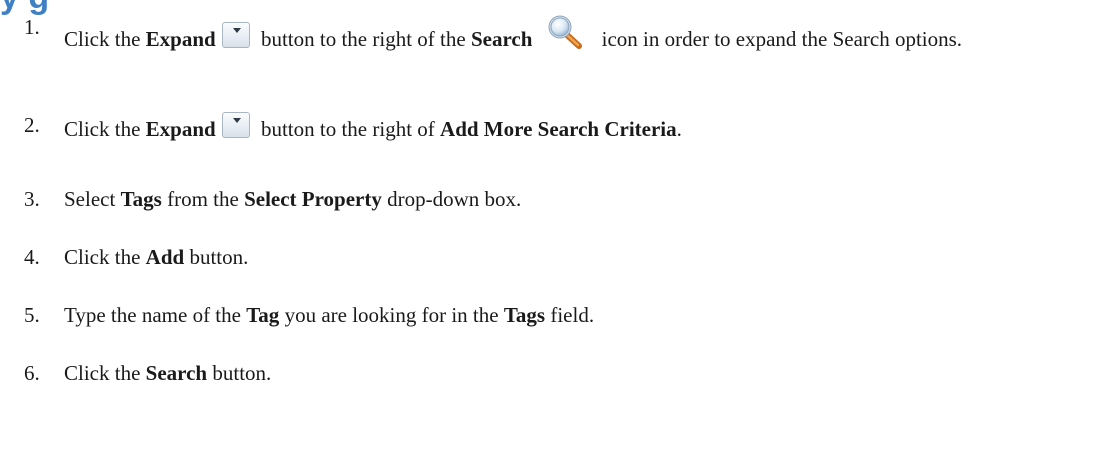  What do you see at coordinates (391, 315) in the screenshot?
I see `step-text: you are looking for in the` at bounding box center [391, 315].